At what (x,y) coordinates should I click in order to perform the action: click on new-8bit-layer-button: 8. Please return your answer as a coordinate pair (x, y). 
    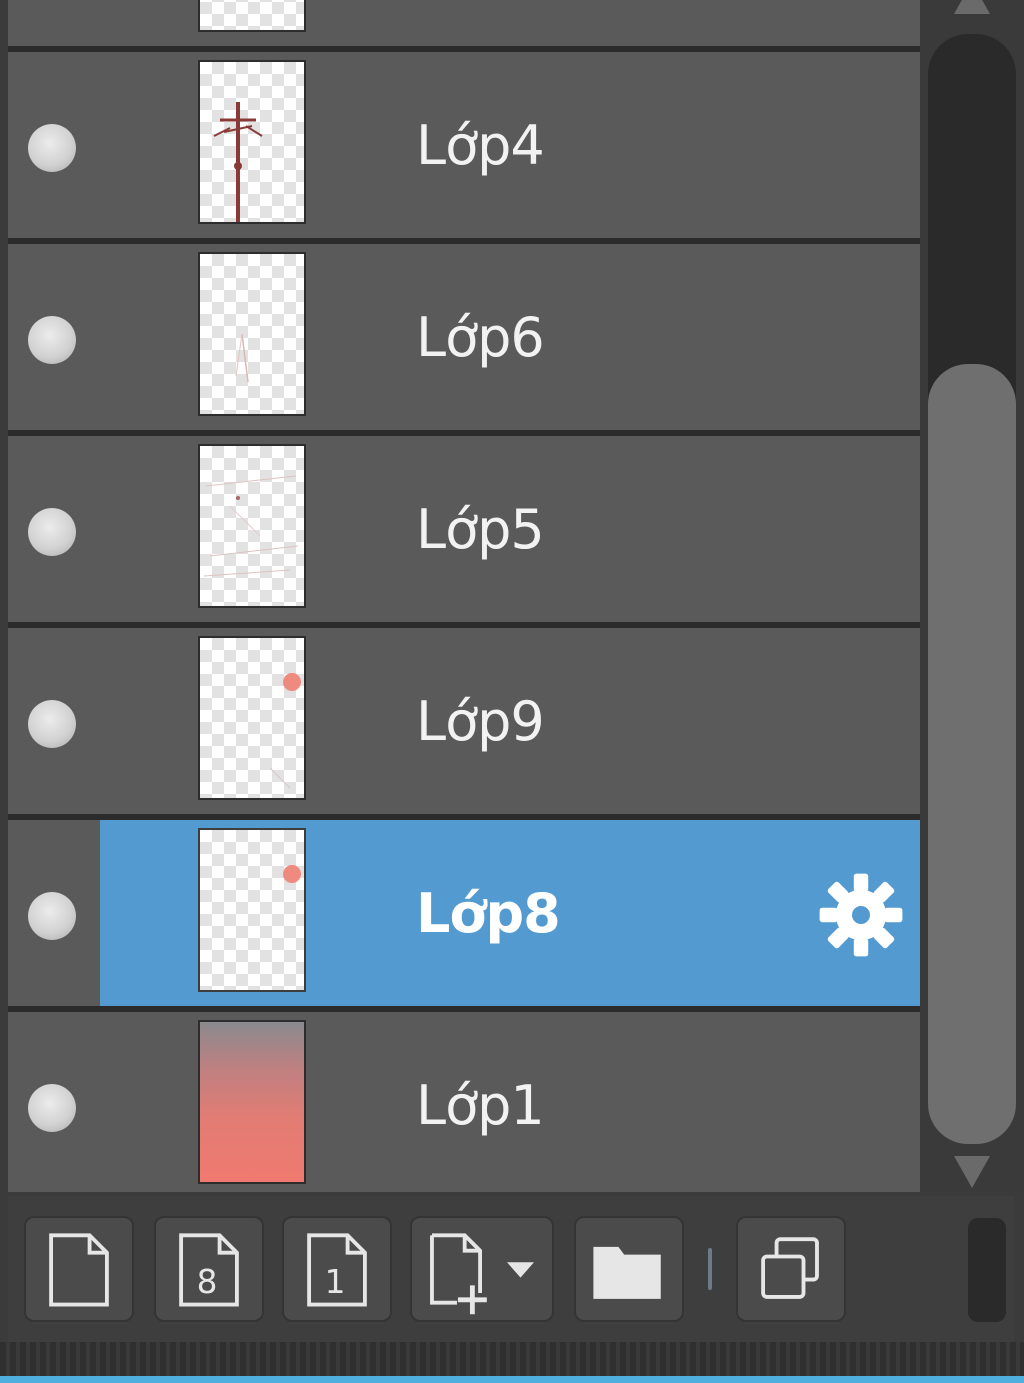
    Looking at the image, I should click on (209, 1269).